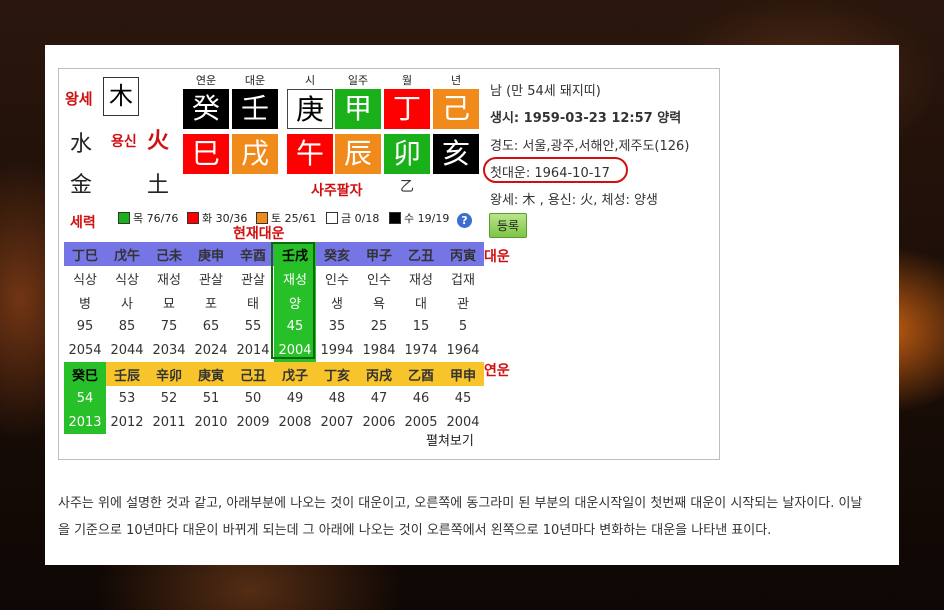  Describe the element at coordinates (295, 398) in the screenshot. I see `yeonun-age-cell: 49` at that location.